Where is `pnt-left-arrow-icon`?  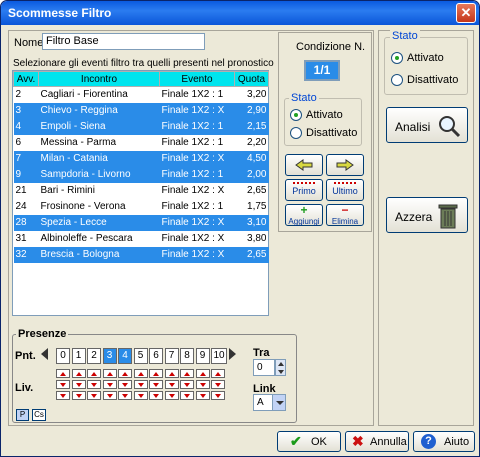 pnt-left-arrow-icon is located at coordinates (44, 354).